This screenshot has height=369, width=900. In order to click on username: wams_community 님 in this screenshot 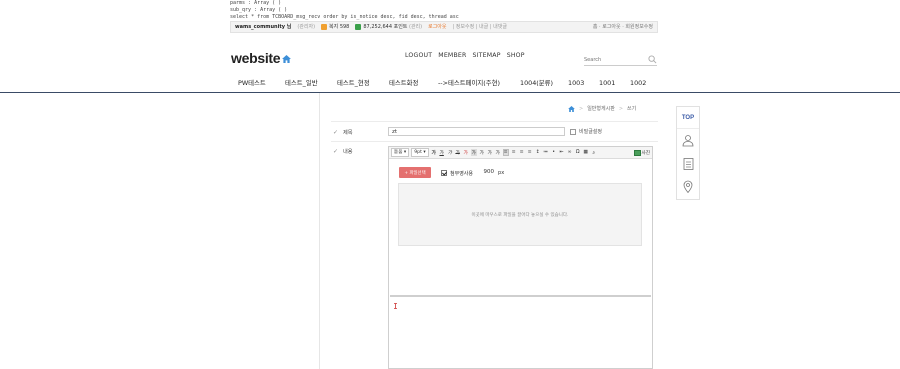, I will do `click(263, 27)`.